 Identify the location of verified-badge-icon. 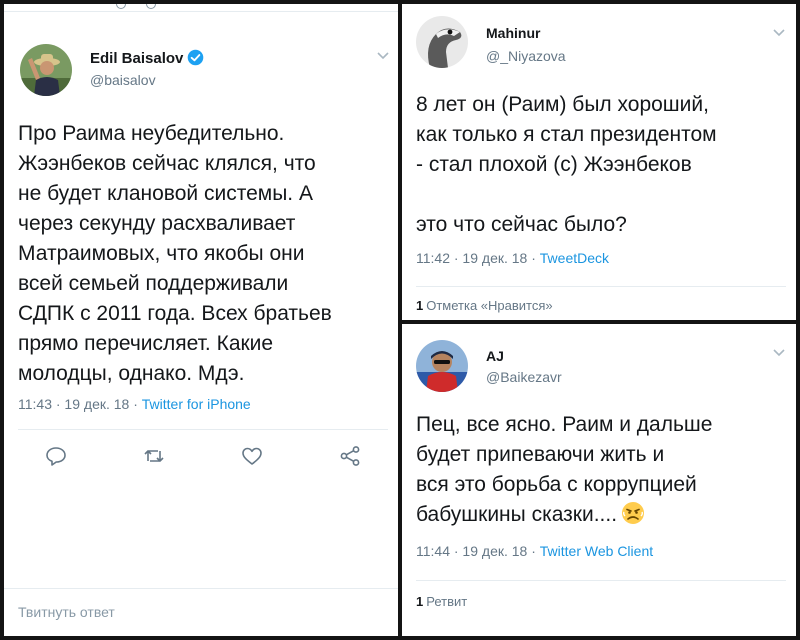
(196, 57).